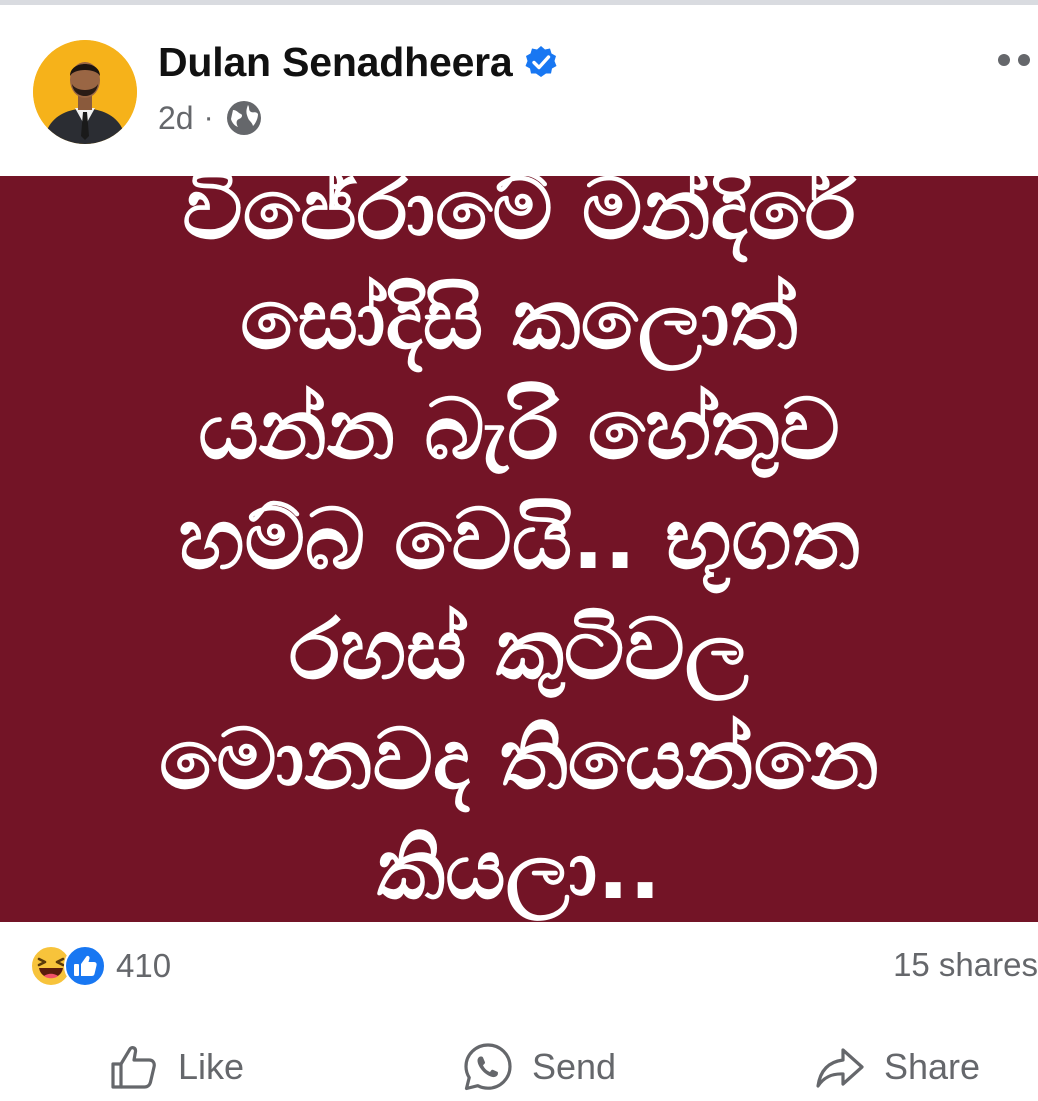  Describe the element at coordinates (932, 1066) in the screenshot. I see `share-label: Share` at that location.